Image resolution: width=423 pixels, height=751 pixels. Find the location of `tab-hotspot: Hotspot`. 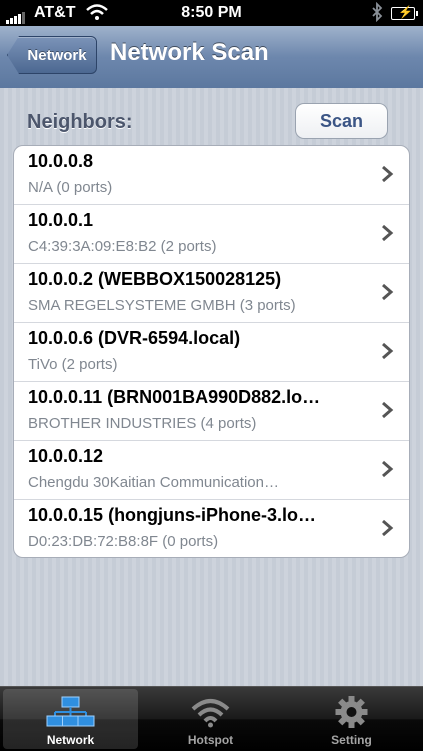

tab-hotspot: Hotspot is located at coordinates (210, 719).